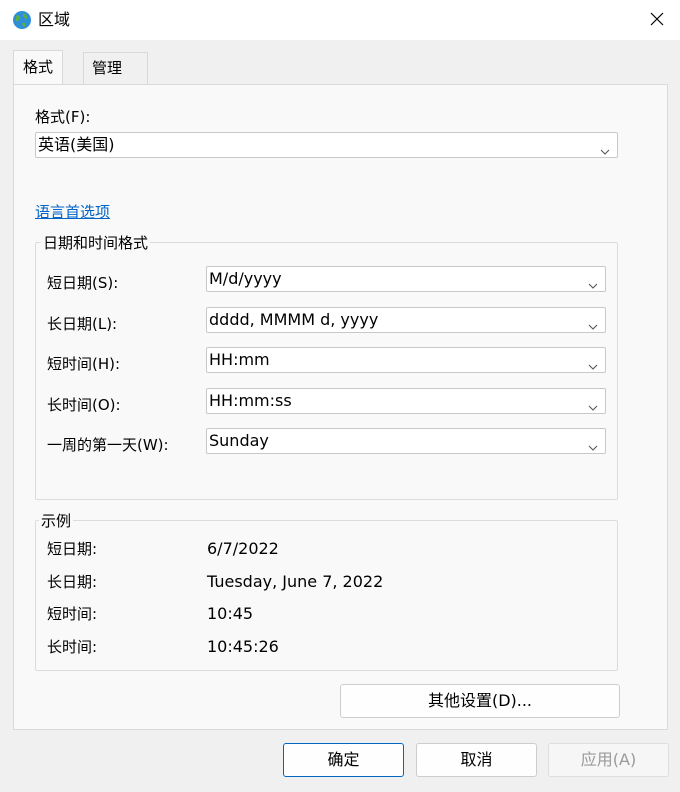 Image resolution: width=680 pixels, height=792 pixels. Describe the element at coordinates (343, 760) in the screenshot. I see `ok-button: 确定` at that location.